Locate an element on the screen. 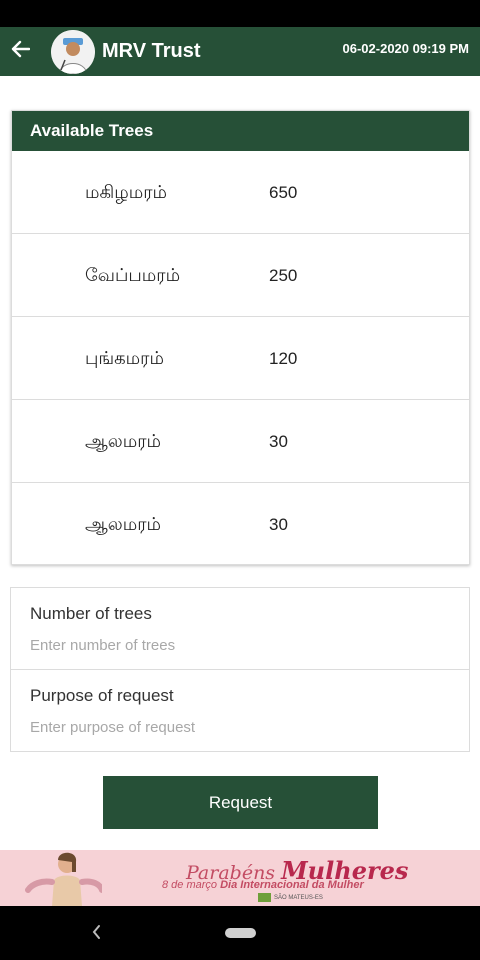  app-title: MRV Trust is located at coordinates (151, 51).